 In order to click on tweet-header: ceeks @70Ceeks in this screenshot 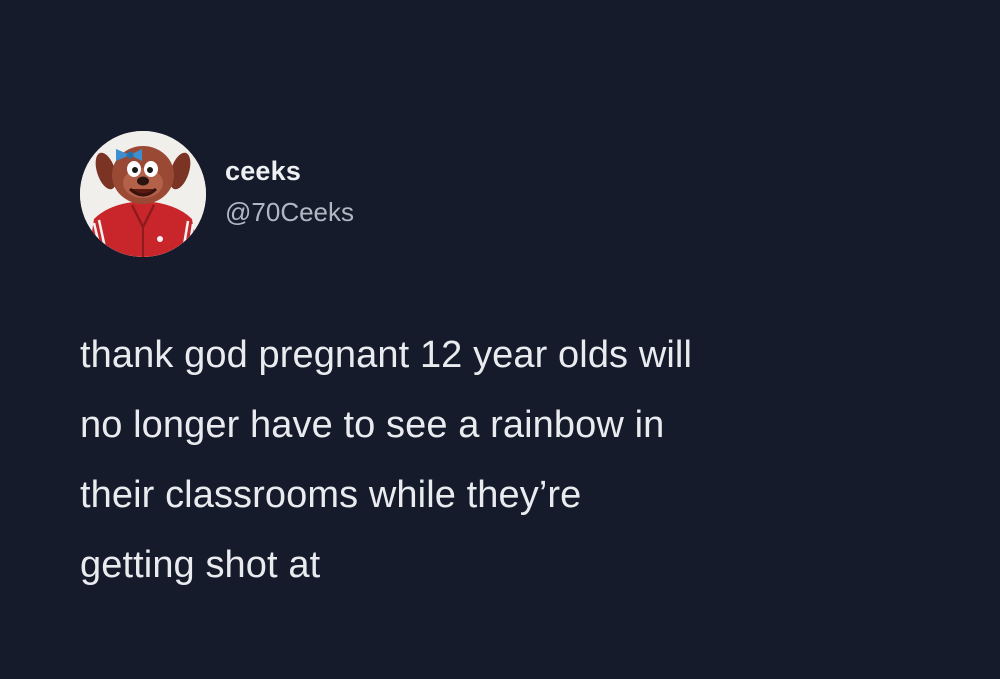, I will do `click(217, 194)`.